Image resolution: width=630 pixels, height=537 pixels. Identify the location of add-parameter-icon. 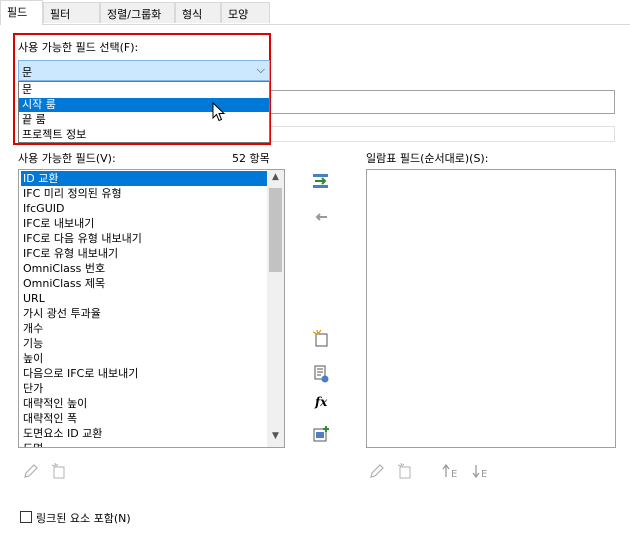
(321, 338).